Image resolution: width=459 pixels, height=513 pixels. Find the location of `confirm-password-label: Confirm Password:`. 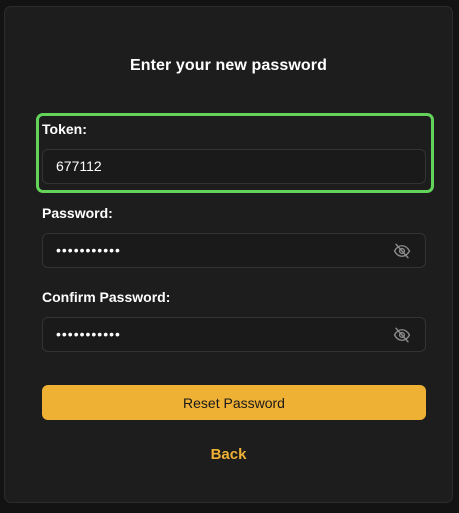

confirm-password-label: Confirm Password: is located at coordinates (106, 297).